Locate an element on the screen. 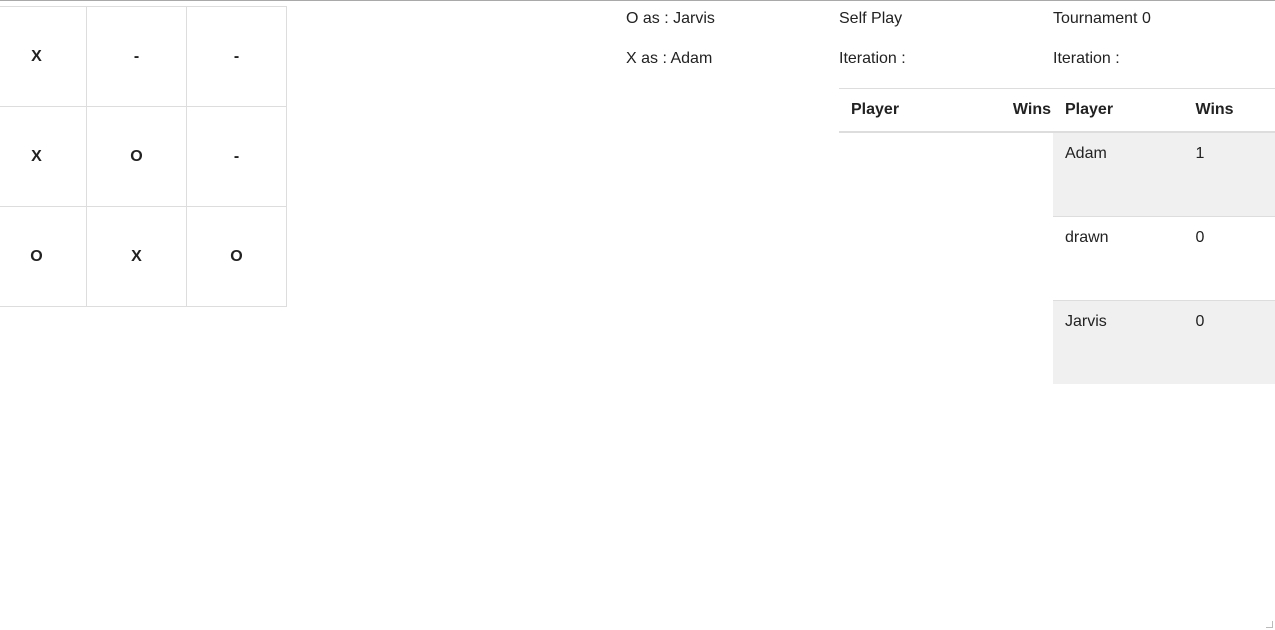 This screenshot has width=1275, height=630. table-row: drawn 0 is located at coordinates (1164, 257).